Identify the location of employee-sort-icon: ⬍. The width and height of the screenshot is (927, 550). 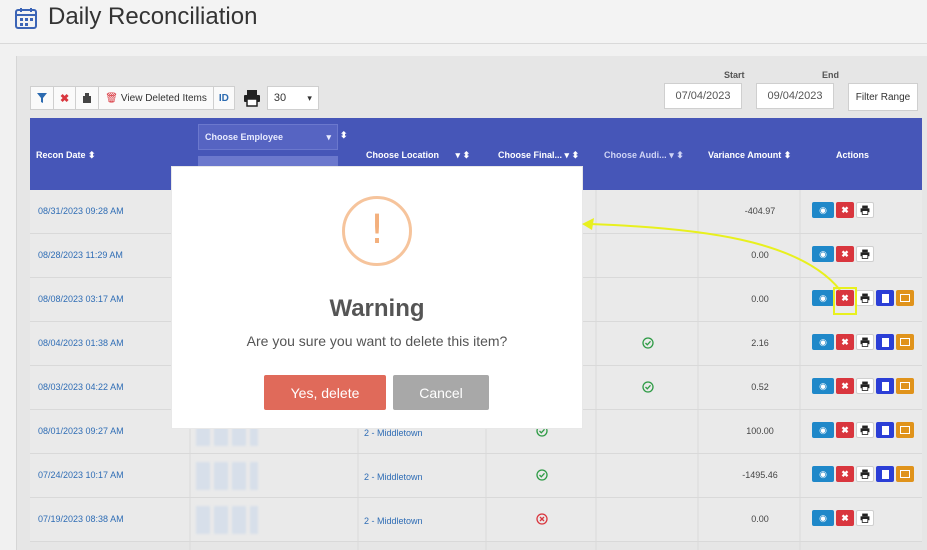
(344, 135).